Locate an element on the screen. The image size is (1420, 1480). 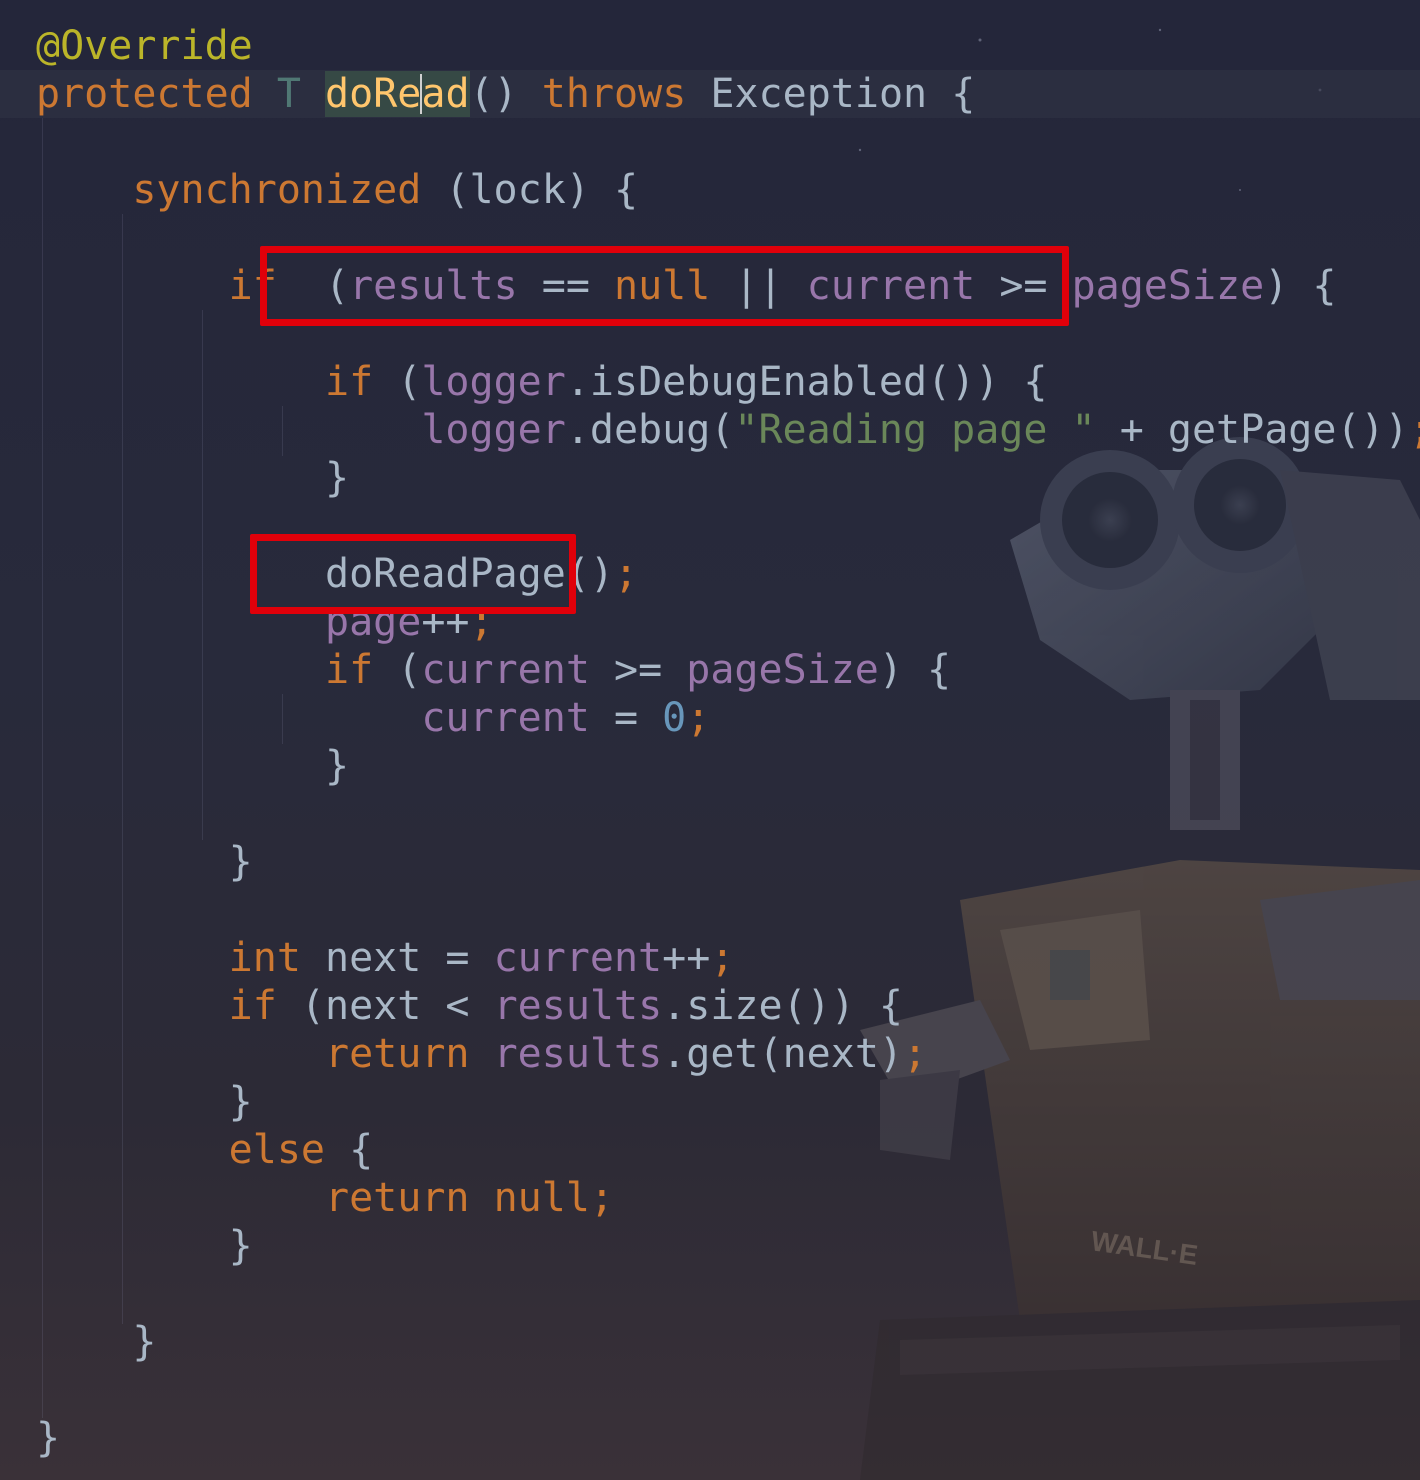
code-line-21: if (next < results.size()) { is located at coordinates (469, 1006).